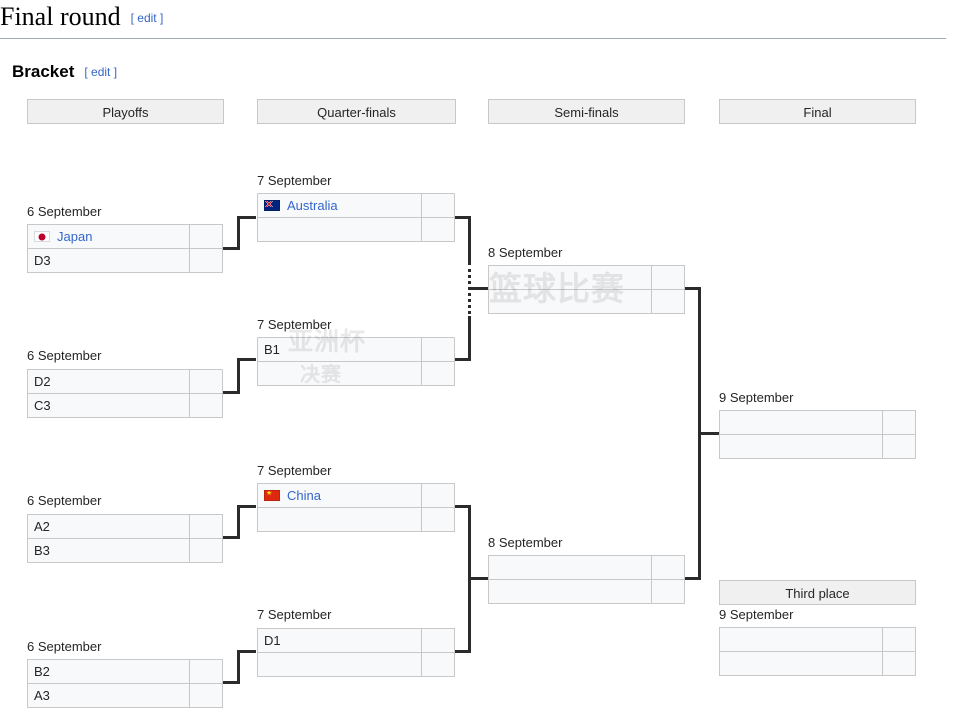 Image resolution: width=960 pixels, height=719 pixels. What do you see at coordinates (108, 526) in the screenshot?
I see `team-cell: A2` at bounding box center [108, 526].